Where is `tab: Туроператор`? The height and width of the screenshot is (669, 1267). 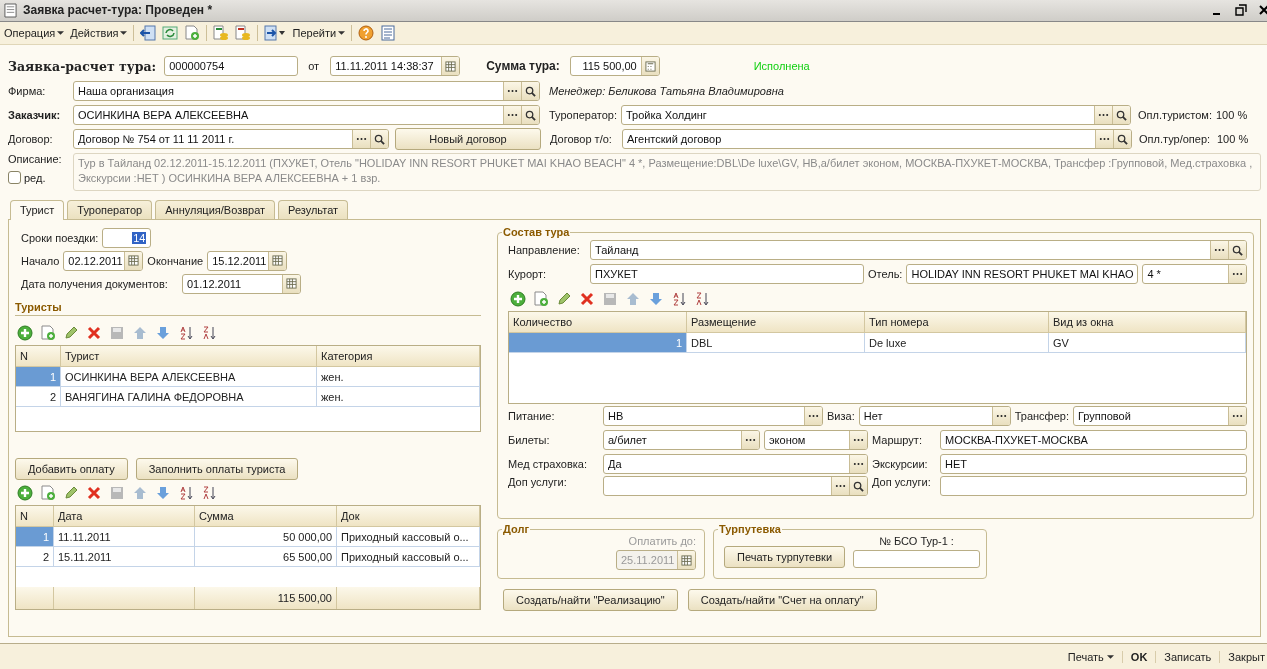
tab: Туроператор is located at coordinates (110, 210).